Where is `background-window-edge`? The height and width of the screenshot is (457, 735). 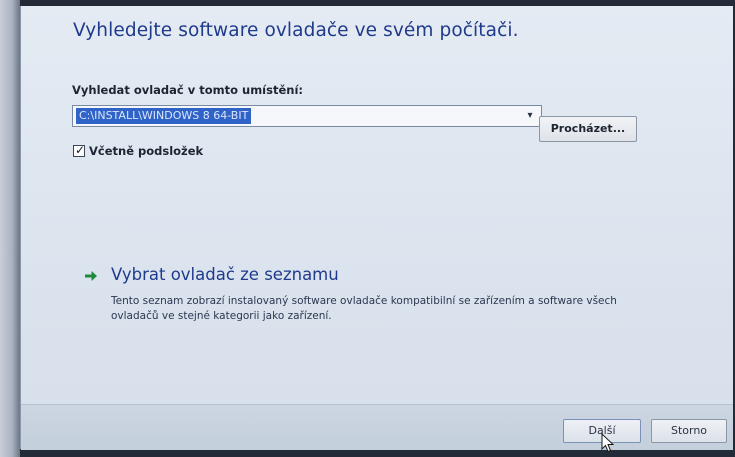 background-window-edge is located at coordinates (10, 228).